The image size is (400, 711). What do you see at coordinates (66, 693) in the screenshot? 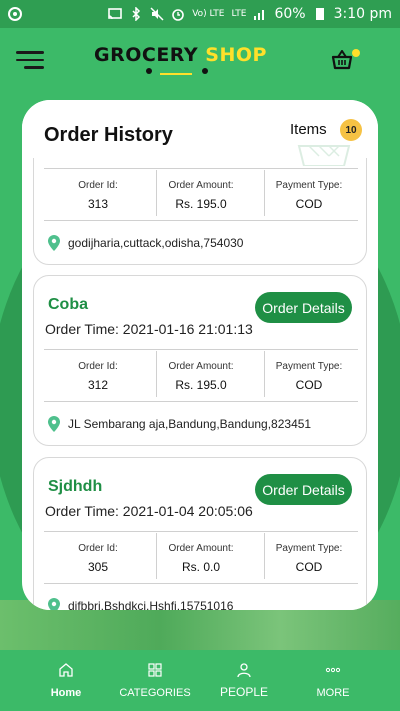
I see `nav-label-home: Home` at bounding box center [66, 693].